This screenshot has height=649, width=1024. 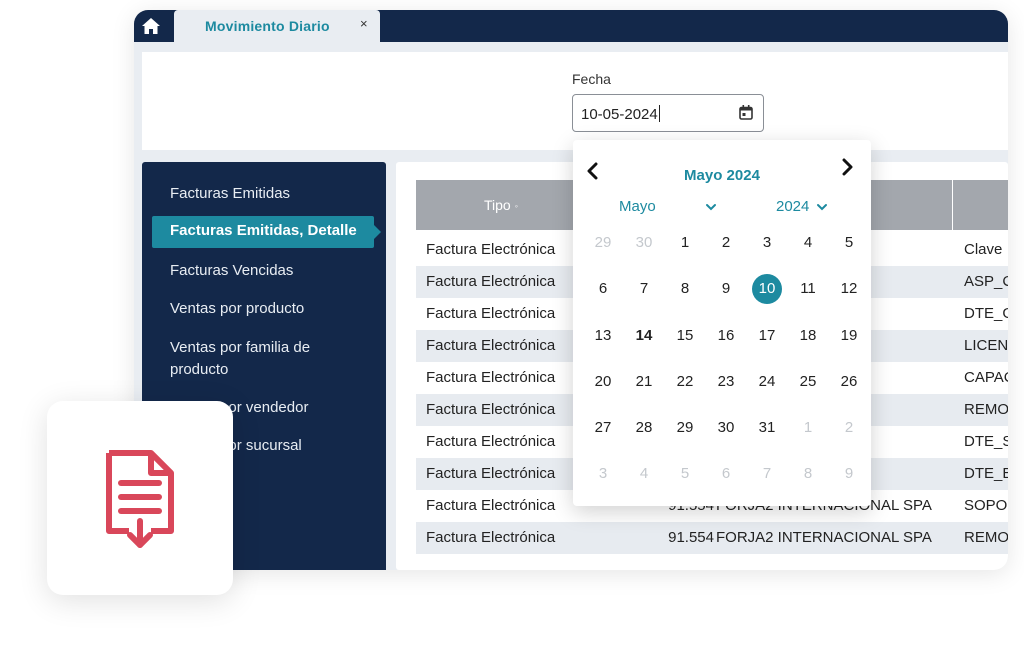 What do you see at coordinates (668, 113) in the screenshot?
I see `fecha-date-input: 10-05-2024` at bounding box center [668, 113].